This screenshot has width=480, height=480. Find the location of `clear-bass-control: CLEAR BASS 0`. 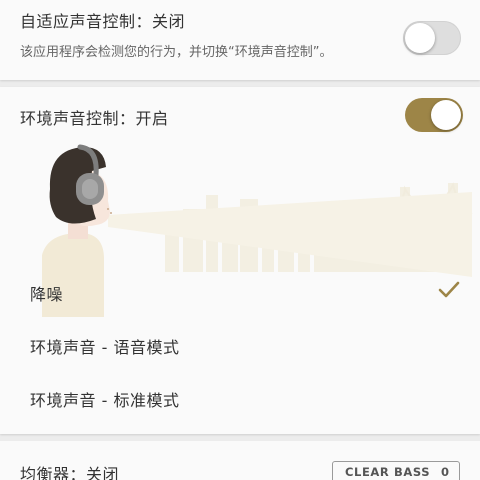

clear-bass-control: CLEAR BASS 0 is located at coordinates (396, 470).